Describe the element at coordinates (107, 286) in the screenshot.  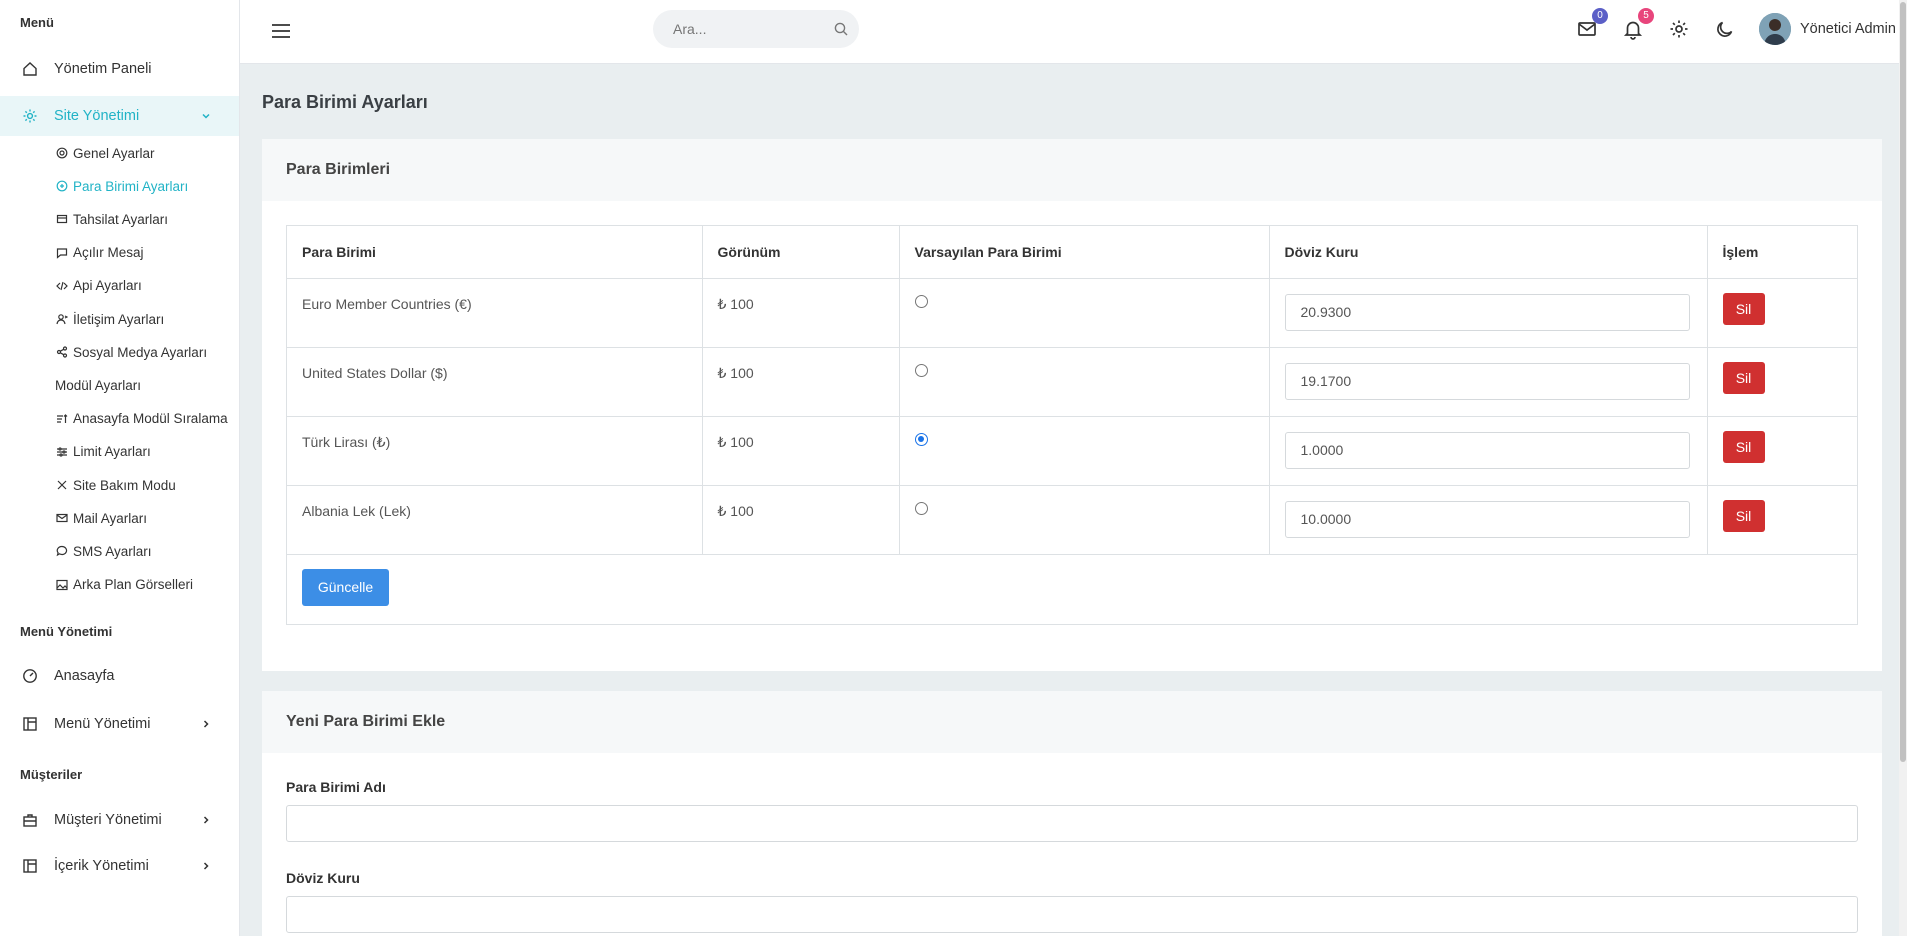
I see `sidebar-subitem-label: Api Ayarları` at that location.